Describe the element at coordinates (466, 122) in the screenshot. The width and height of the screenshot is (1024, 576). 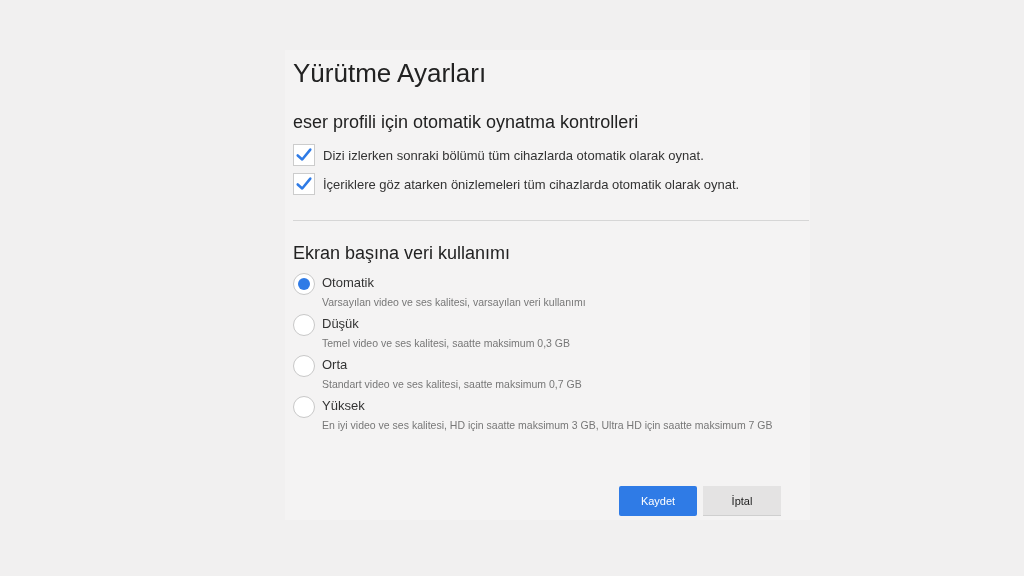
I see `section-heading: eser profili için otomatik oynatma kontrolleri` at that location.